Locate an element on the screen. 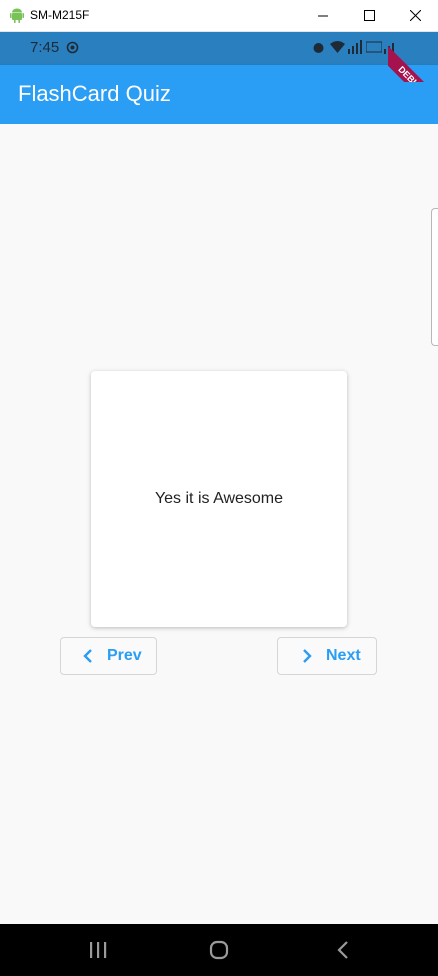 The image size is (438, 976). recent-apps-icon is located at coordinates (98, 950).